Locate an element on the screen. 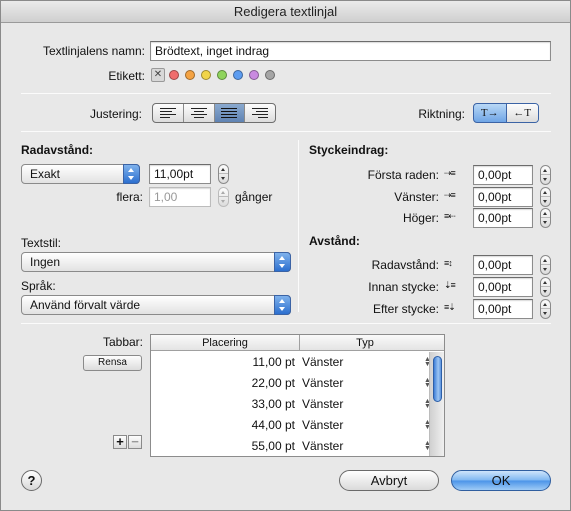 This screenshot has height=511, width=571. window-title: Redigera textlinjal is located at coordinates (285, 12).